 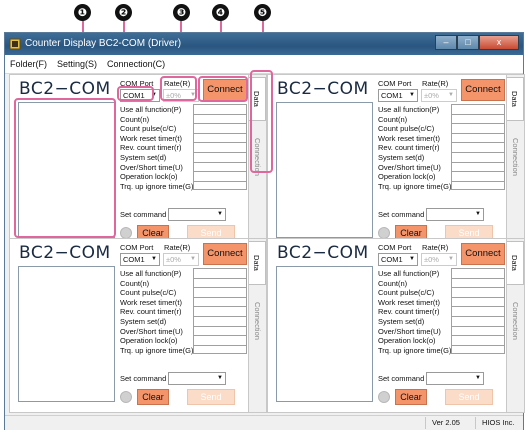 I want to click on callout-3-badge: ❸, so click(x=181, y=12).